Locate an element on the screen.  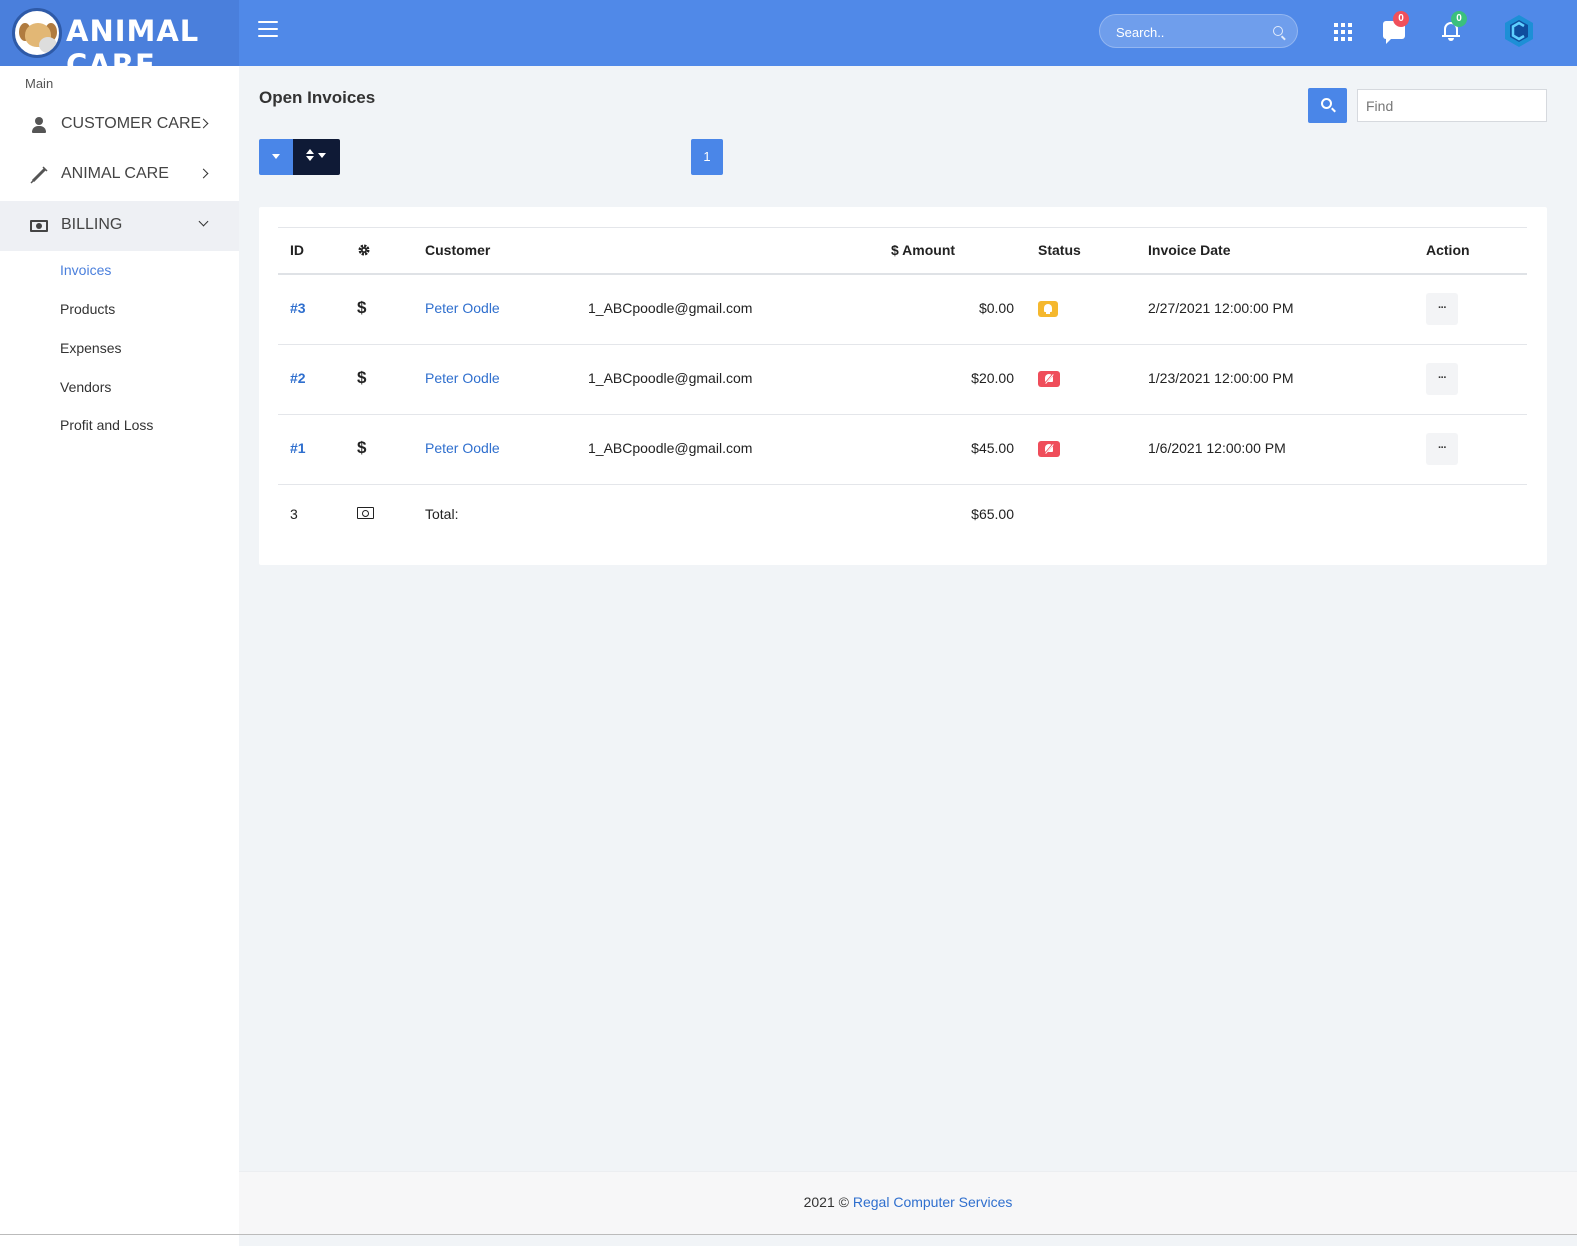
sidebar-item-animal-care: ANIMAL CARE is located at coordinates (119, 175).